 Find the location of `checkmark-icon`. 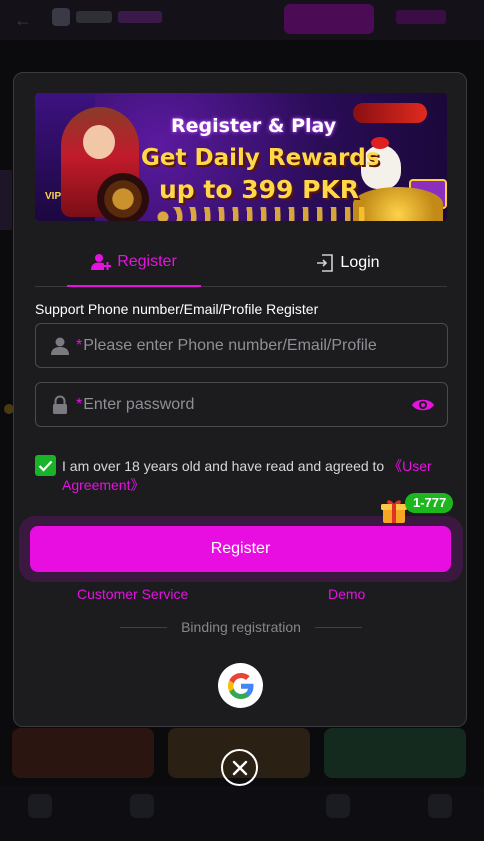

checkmark-icon is located at coordinates (45, 466).